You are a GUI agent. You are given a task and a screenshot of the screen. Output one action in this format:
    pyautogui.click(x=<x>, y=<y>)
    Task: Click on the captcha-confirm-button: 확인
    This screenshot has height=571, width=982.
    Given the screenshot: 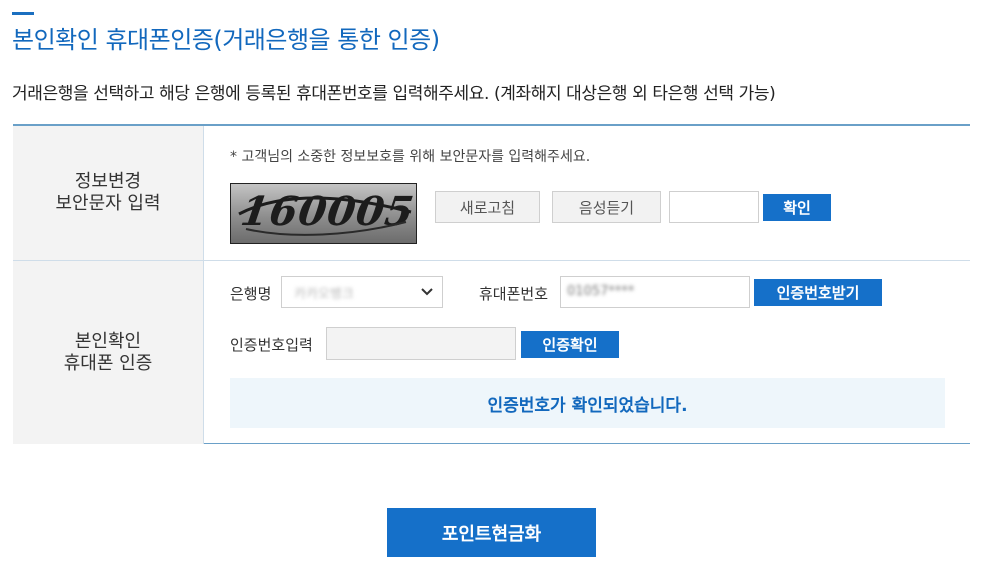 What is the action you would take?
    pyautogui.click(x=797, y=207)
    